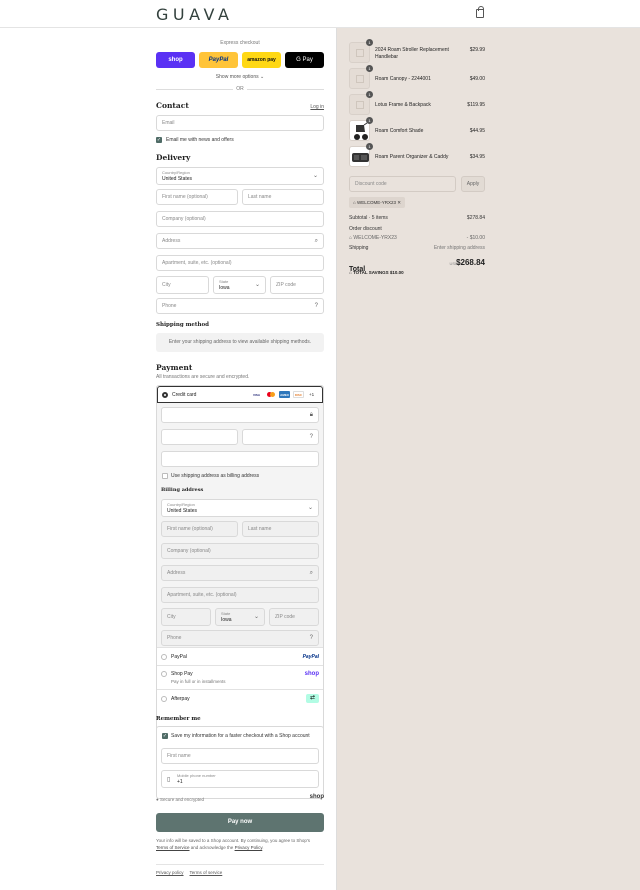 The image size is (640, 890). What do you see at coordinates (240, 394) in the screenshot?
I see `credit-card-option: Credit card VISA AMEX DISC +1` at bounding box center [240, 394].